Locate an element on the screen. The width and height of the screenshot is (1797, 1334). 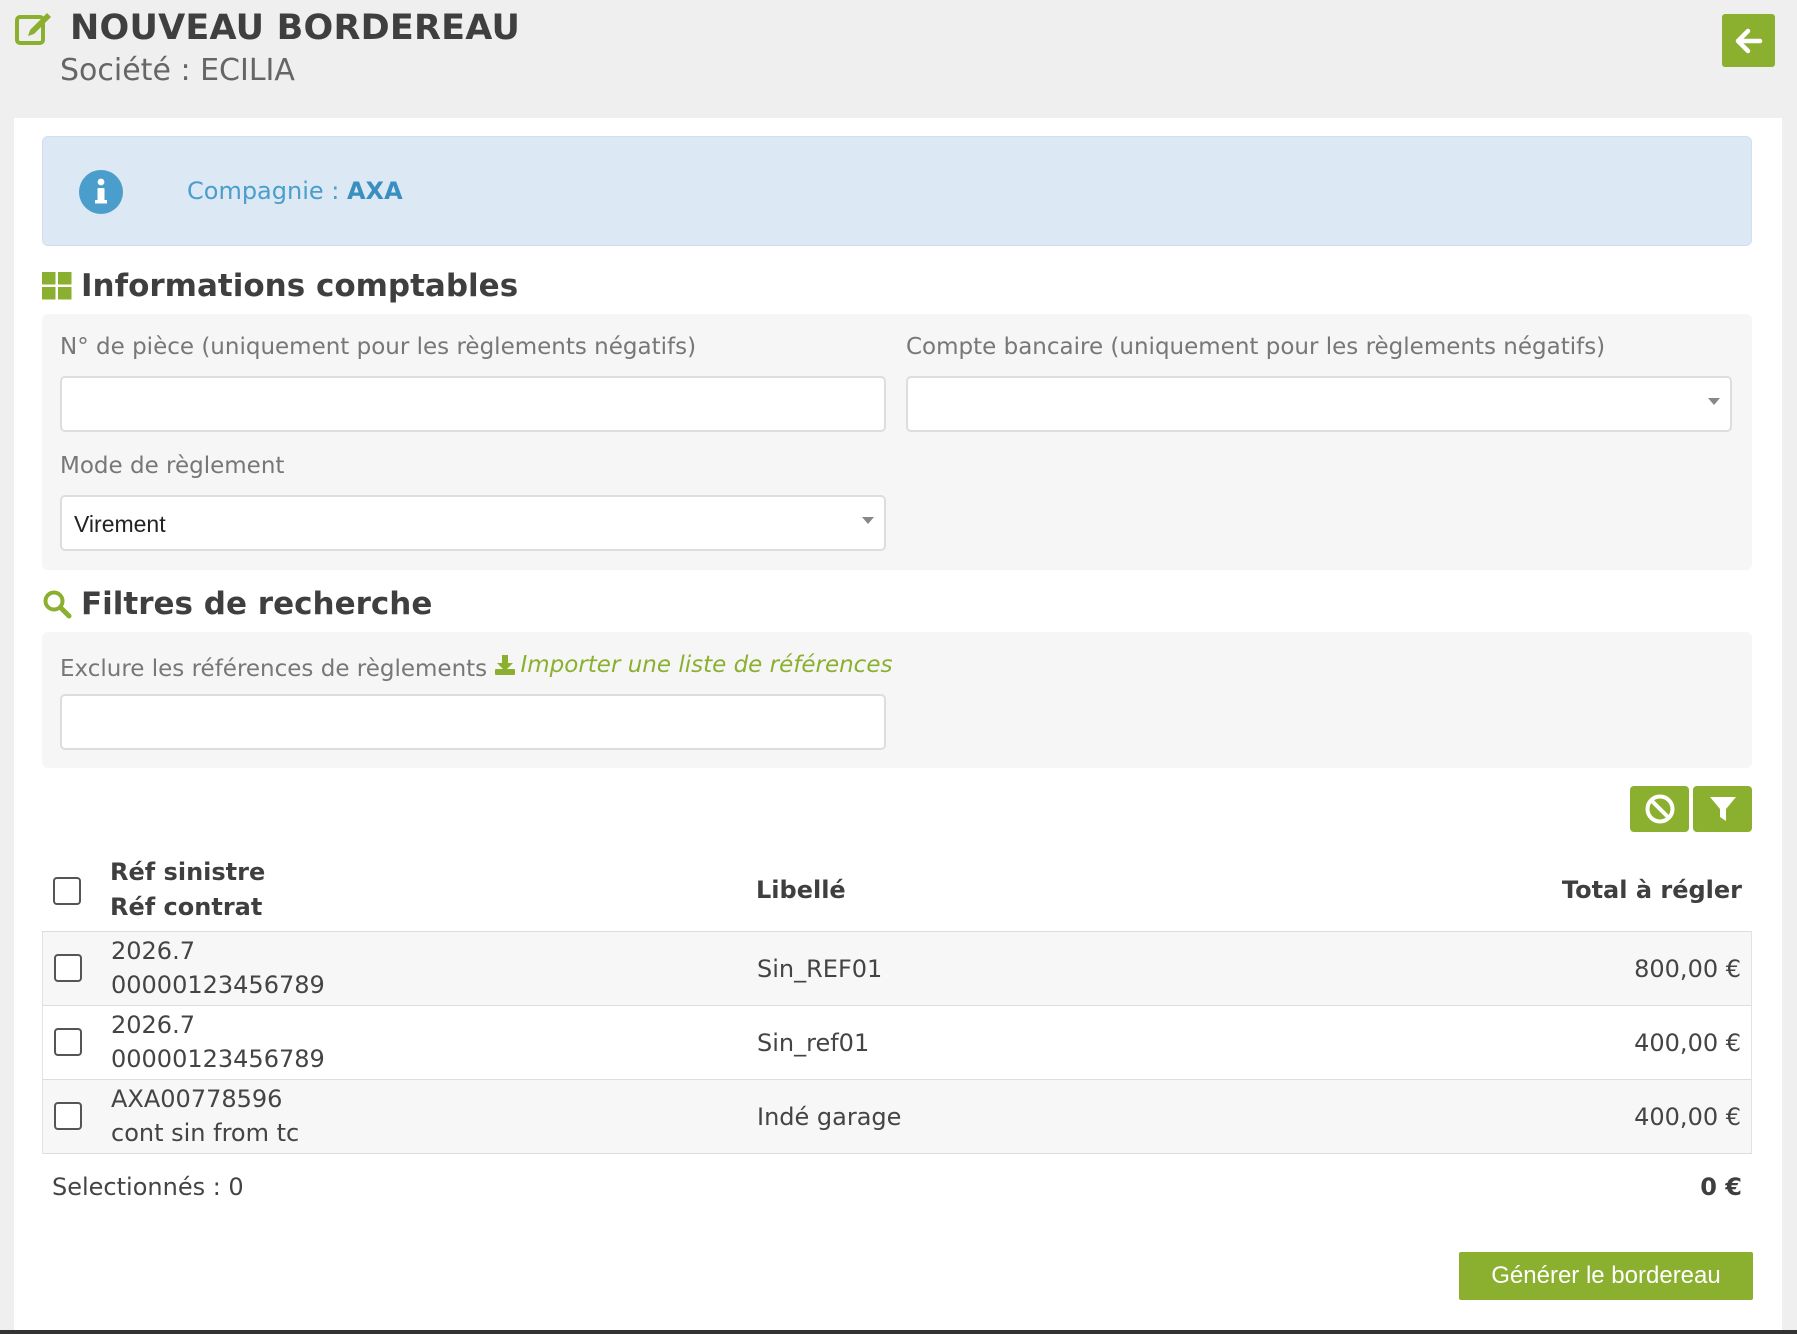
payment-mode-label: Mode de règlement is located at coordinates (172, 466).